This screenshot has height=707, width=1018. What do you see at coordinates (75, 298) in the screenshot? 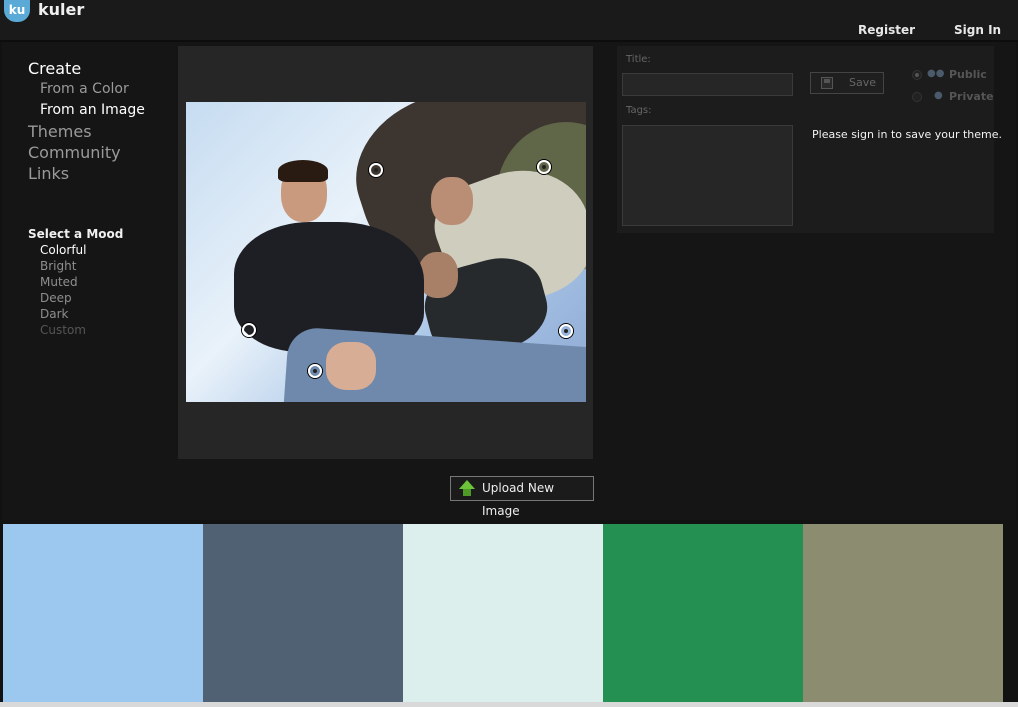
I see `mood-deep: Deep` at bounding box center [75, 298].